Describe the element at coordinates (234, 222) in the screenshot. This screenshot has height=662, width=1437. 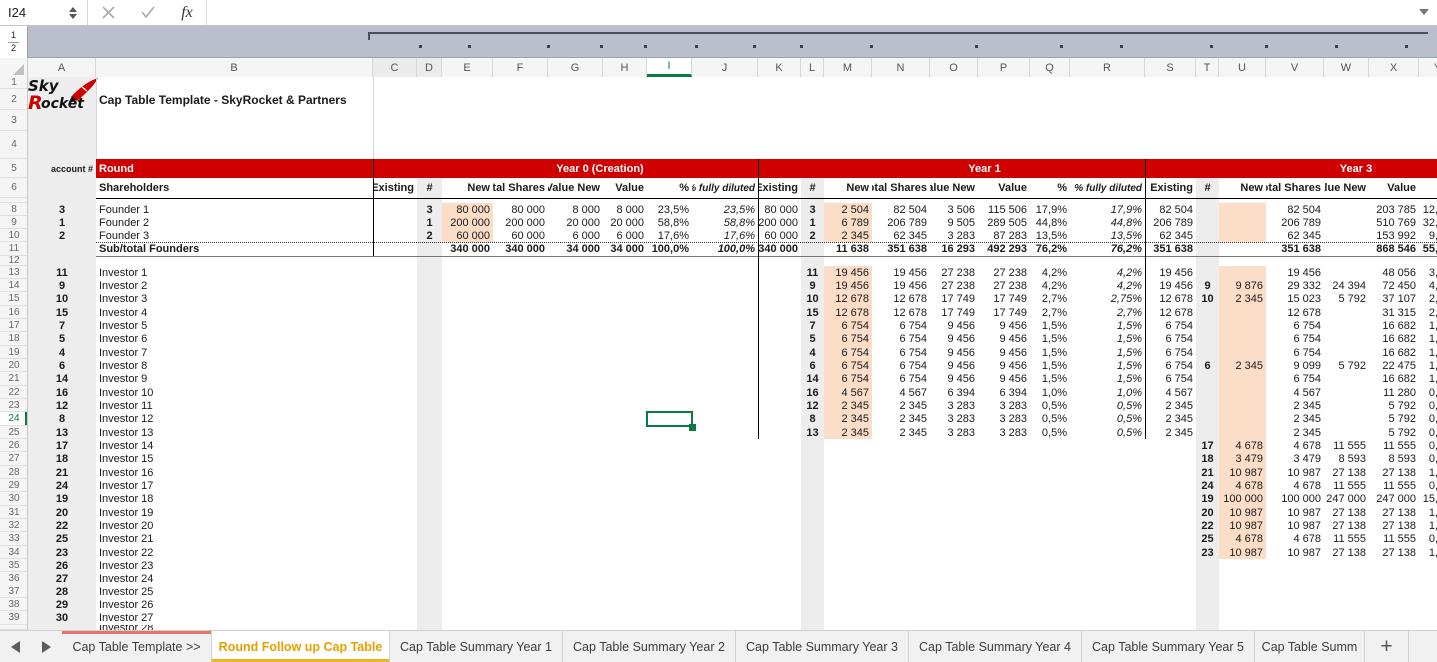
I see `shareholder-name: Founder 2` at that location.